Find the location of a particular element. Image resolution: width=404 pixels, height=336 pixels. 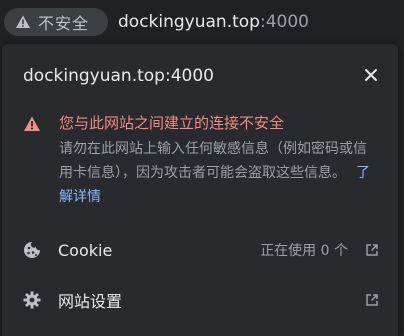

address-bar-url: dockingyuan.top:4000 is located at coordinates (213, 22).